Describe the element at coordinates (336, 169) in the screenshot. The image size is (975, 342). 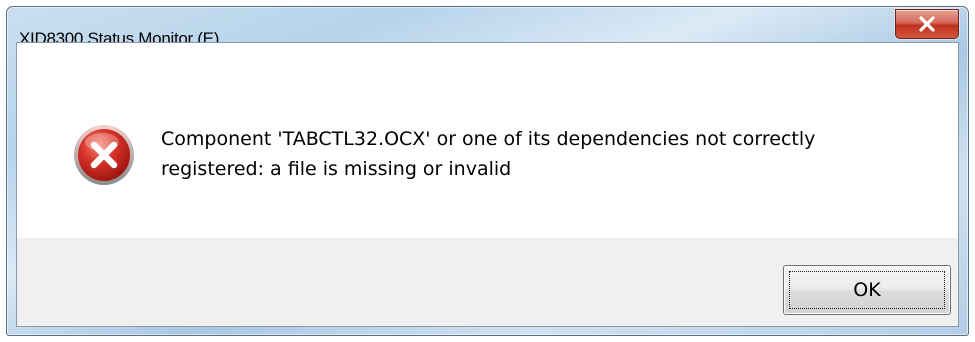
I see `error-message-line-2: registered: a file is missing or invalid` at that location.